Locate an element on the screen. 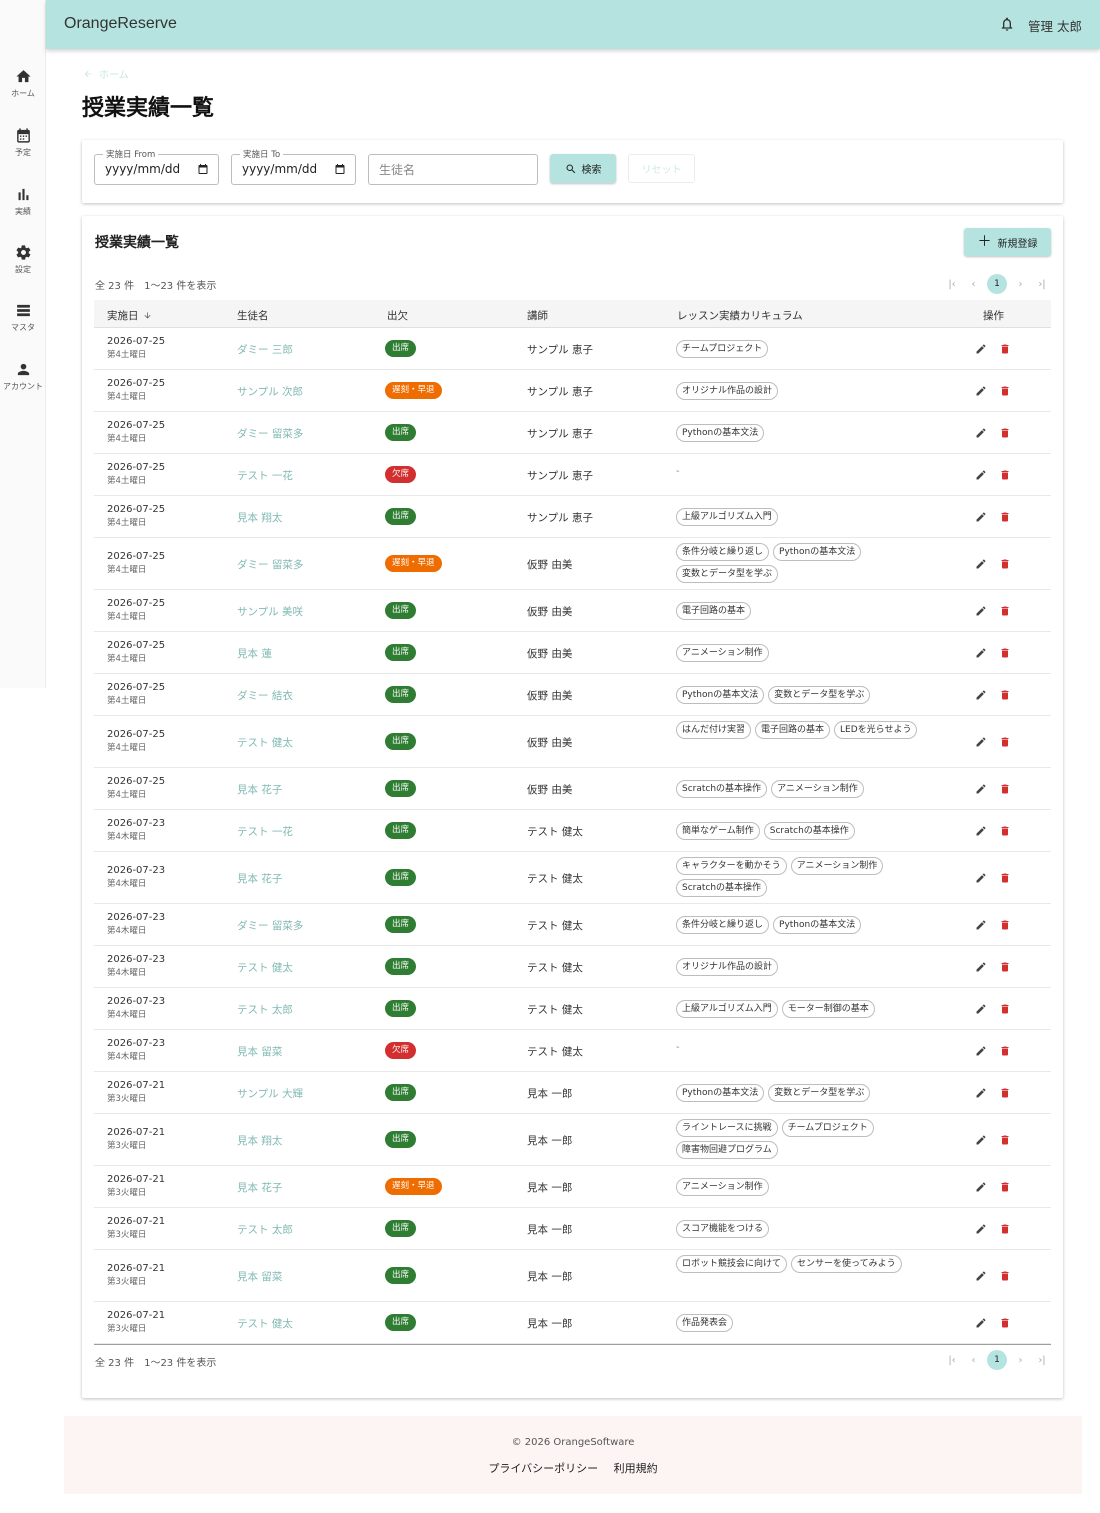 The height and width of the screenshot is (1513, 1100). sidebar-item-account: アカウント is located at coordinates (23, 376).